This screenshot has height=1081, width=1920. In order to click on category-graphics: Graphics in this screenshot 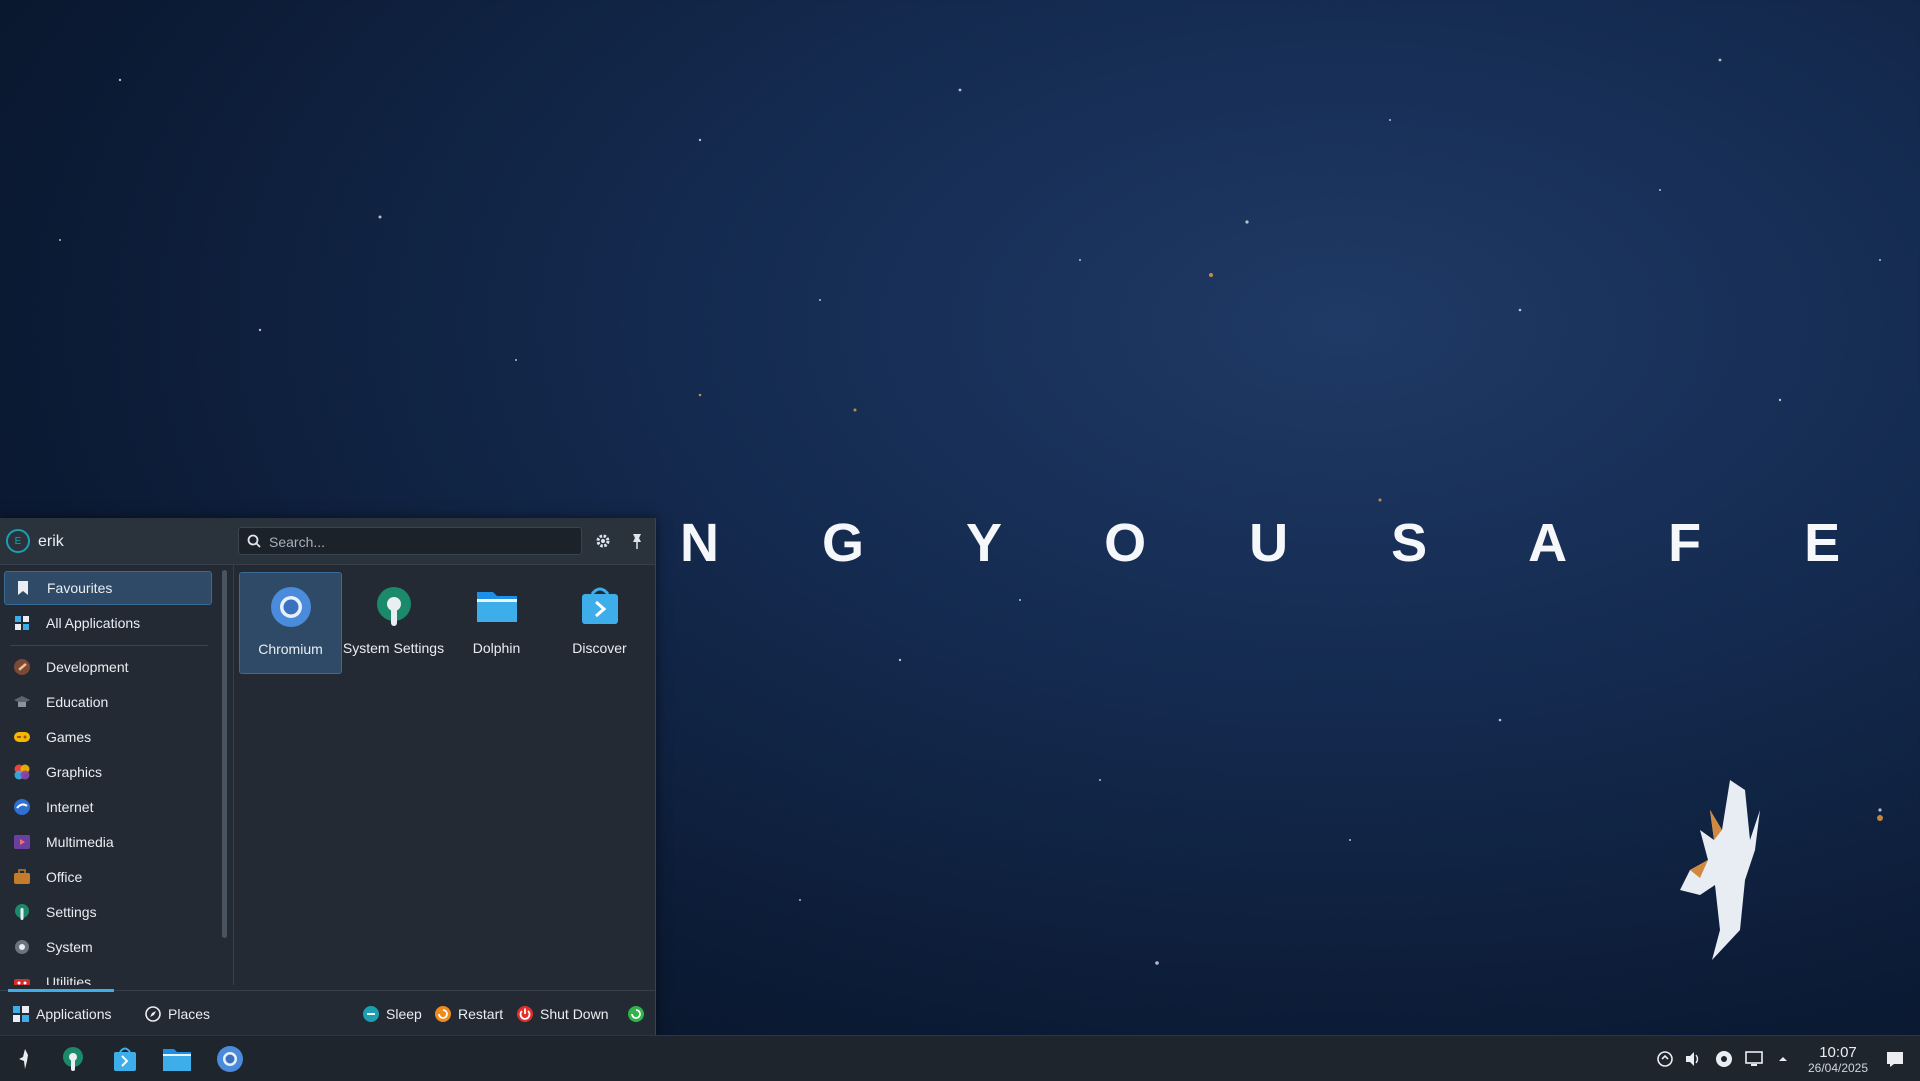, I will do `click(108, 772)`.